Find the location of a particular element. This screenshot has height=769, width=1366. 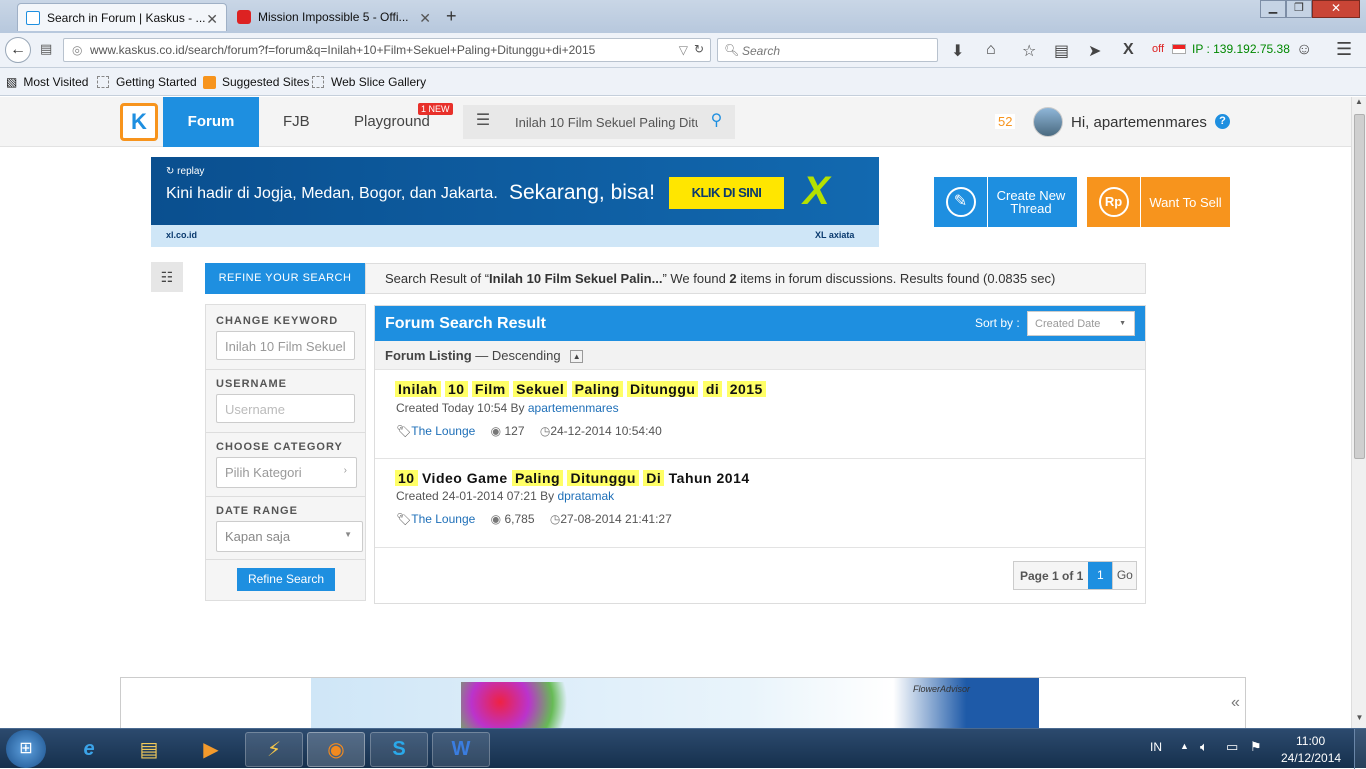

refine-search-button: Refine Search is located at coordinates (286, 579).